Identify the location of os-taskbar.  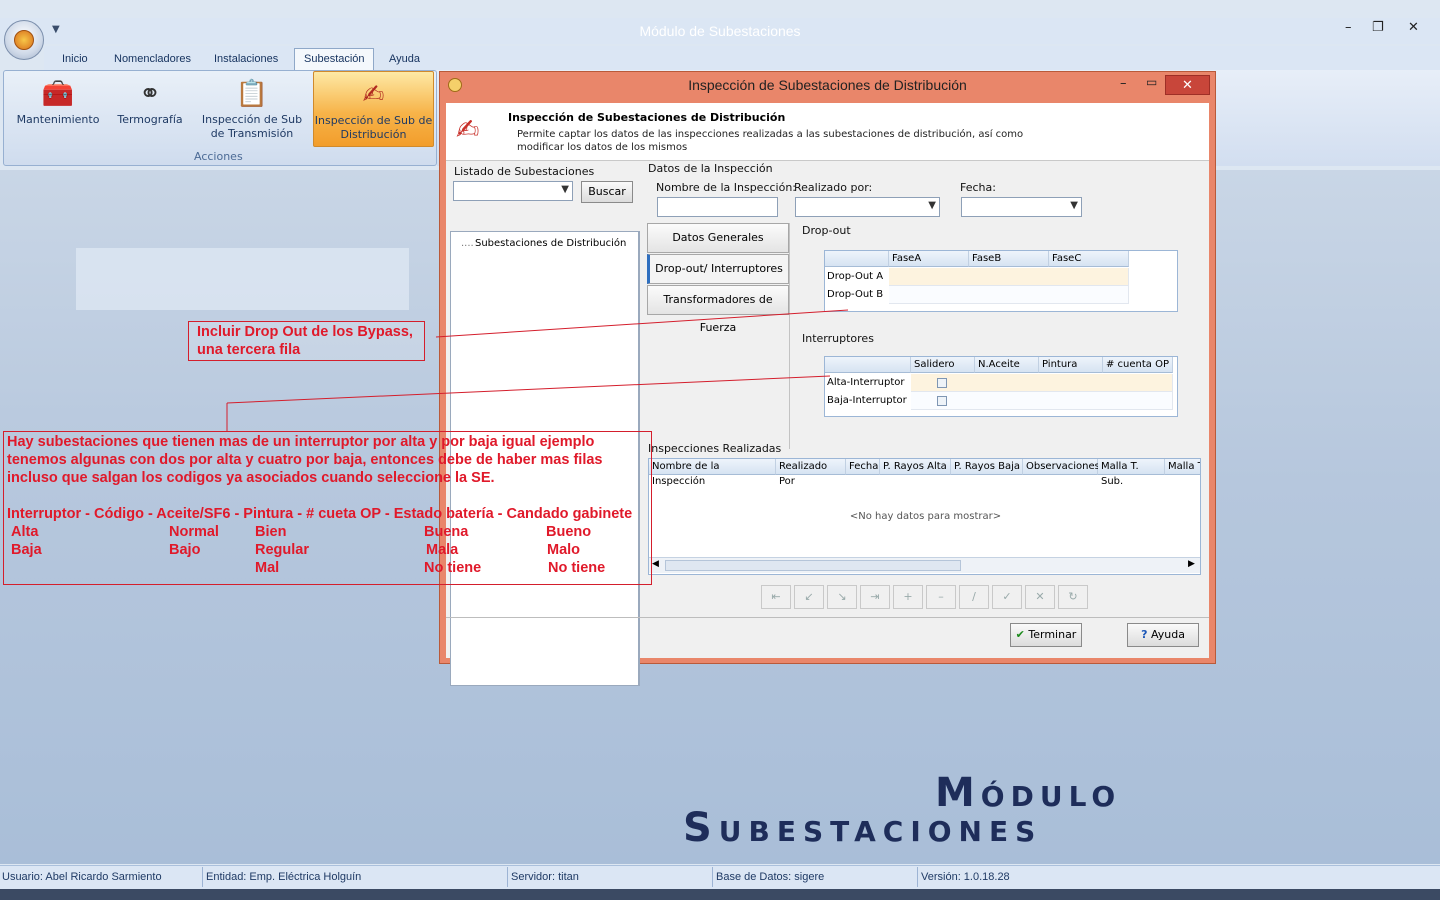
(720, 894).